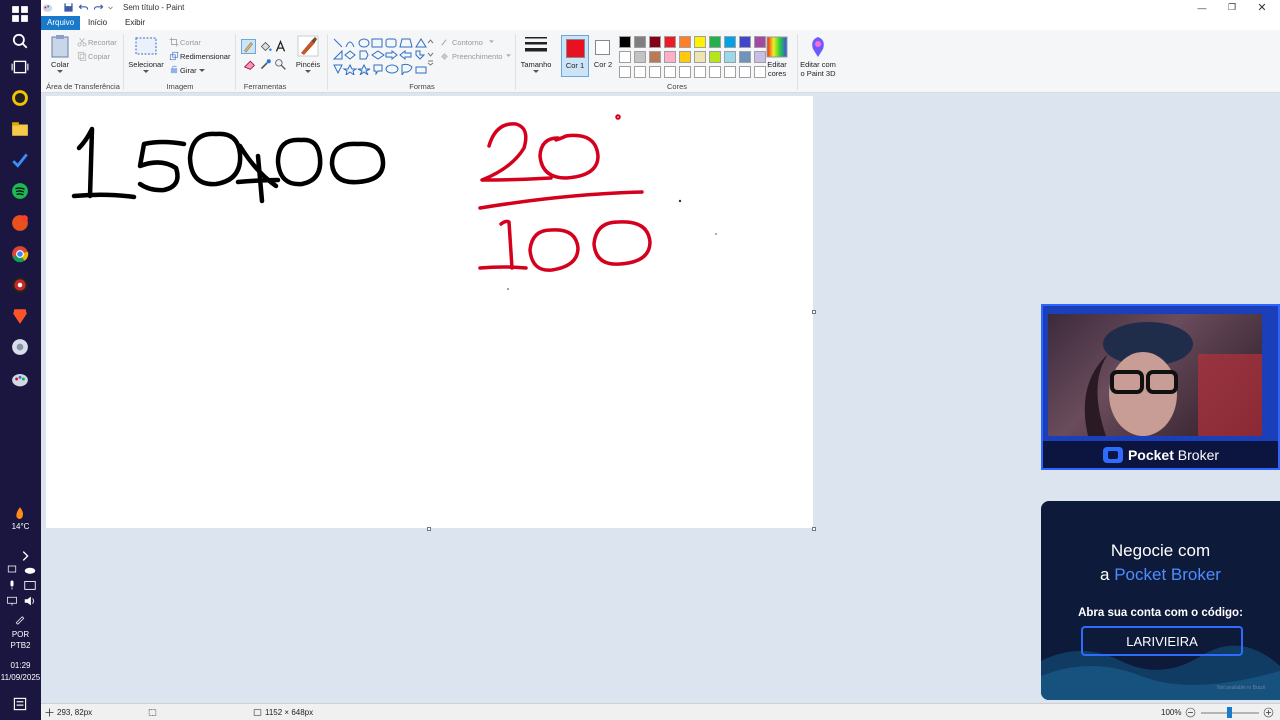  Describe the element at coordinates (12, 569) in the screenshot. I see `network-icon` at that location.